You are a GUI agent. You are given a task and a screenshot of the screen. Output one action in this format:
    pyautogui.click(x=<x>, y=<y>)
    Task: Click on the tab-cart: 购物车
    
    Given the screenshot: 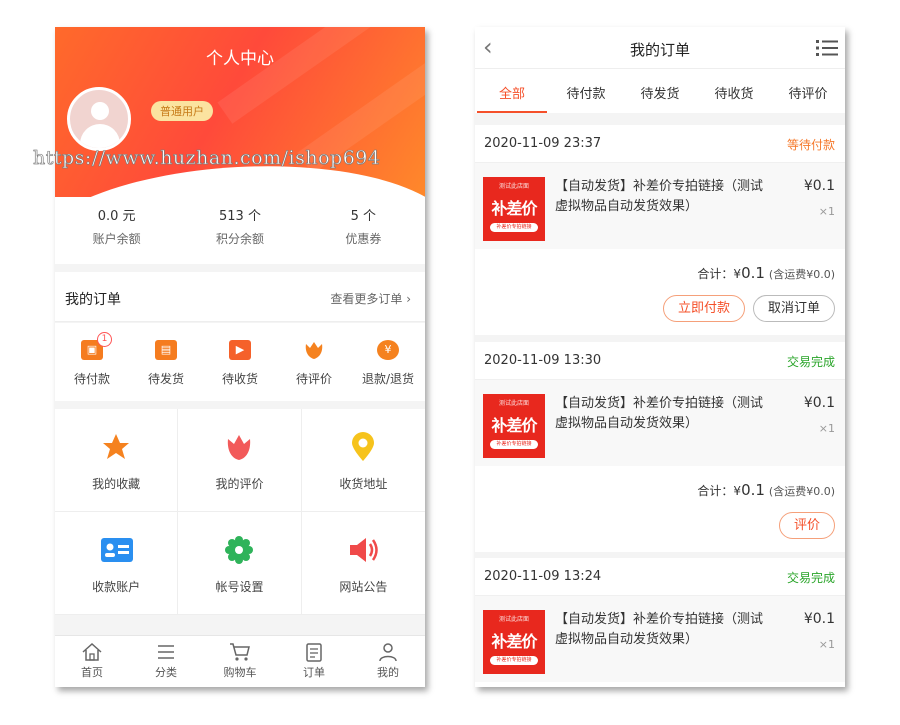 What is the action you would take?
    pyautogui.click(x=240, y=661)
    